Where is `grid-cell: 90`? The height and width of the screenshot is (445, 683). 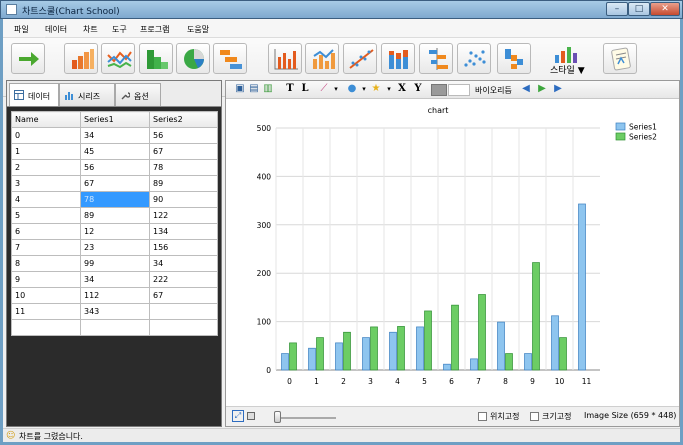
grid-cell: 90 is located at coordinates (183, 199).